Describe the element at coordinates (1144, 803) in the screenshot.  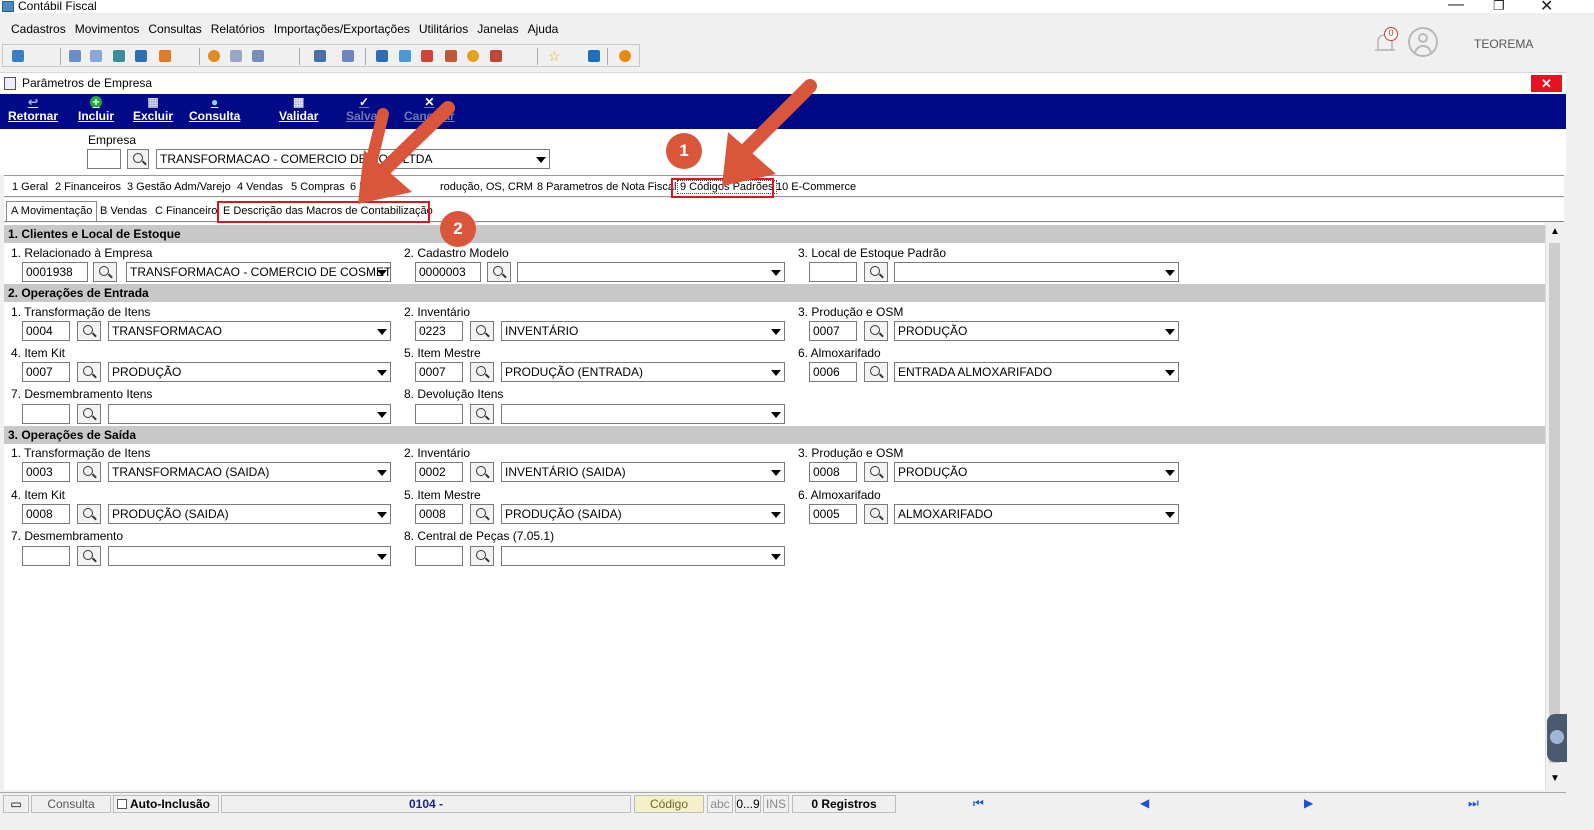
I see `prev-record-icon: ◀` at that location.